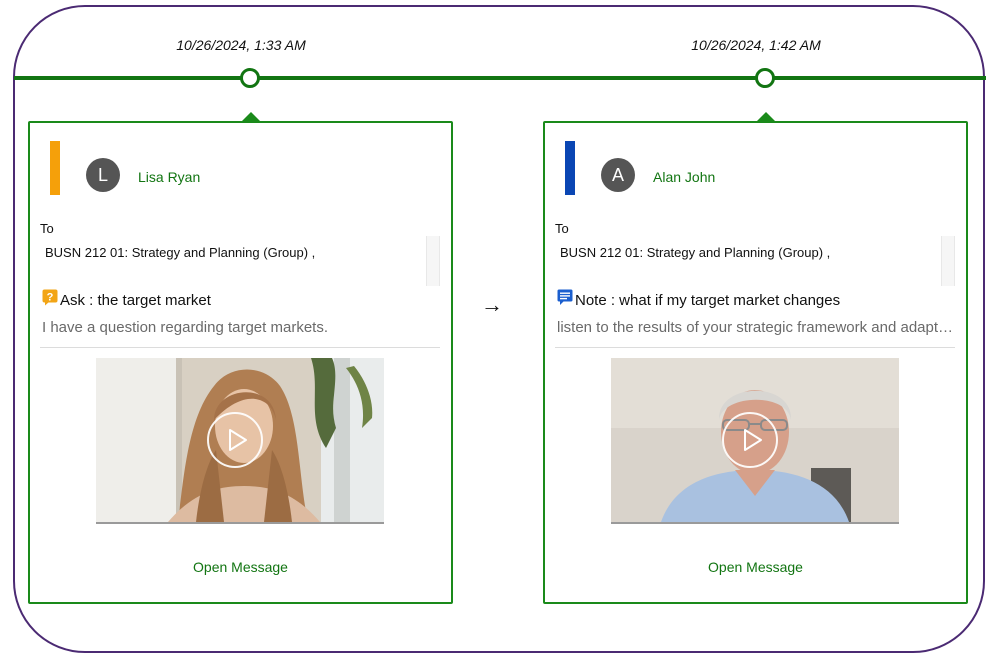 Image resolution: width=1000 pixels, height=659 pixels. What do you see at coordinates (756, 45) in the screenshot?
I see `event-timestamp: 10/26/2024, 1:42 AM` at bounding box center [756, 45].